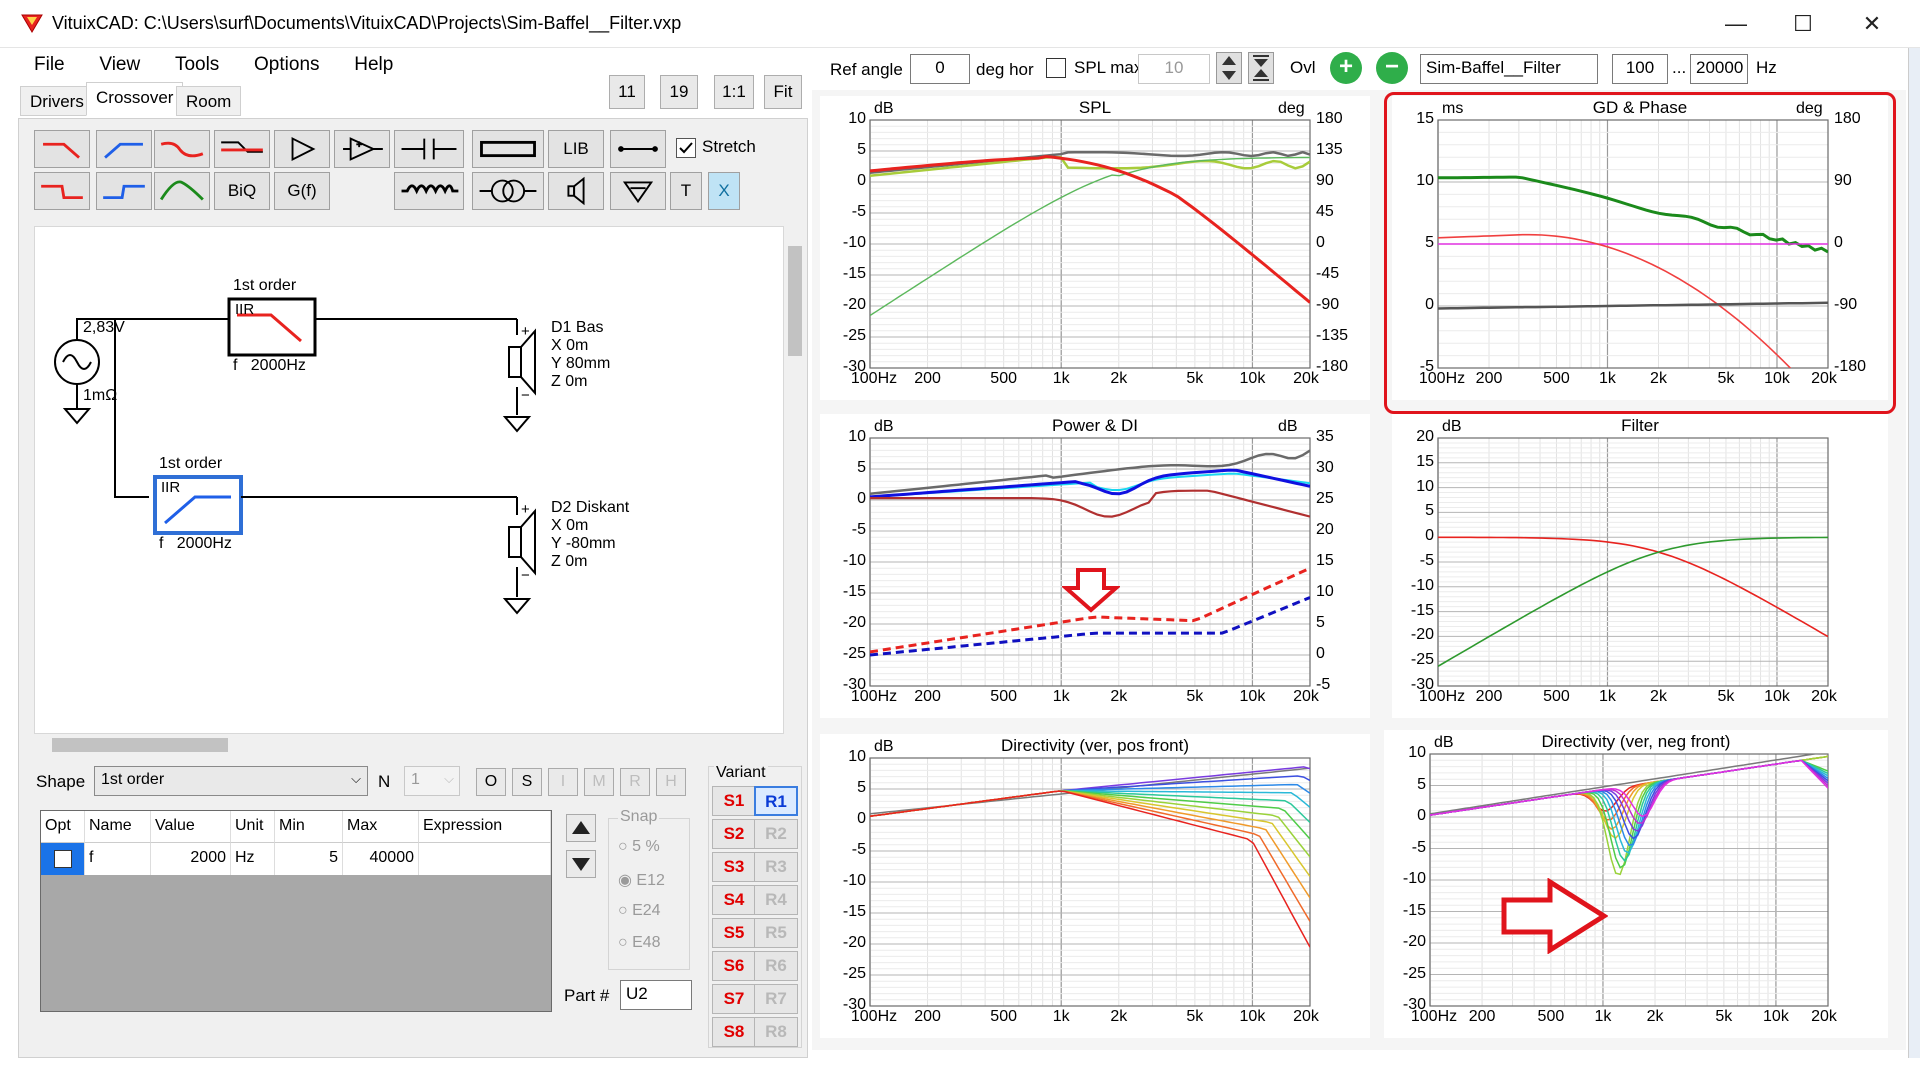 This screenshot has width=1920, height=1080. I want to click on vertical-scrollbar, so click(795, 480).